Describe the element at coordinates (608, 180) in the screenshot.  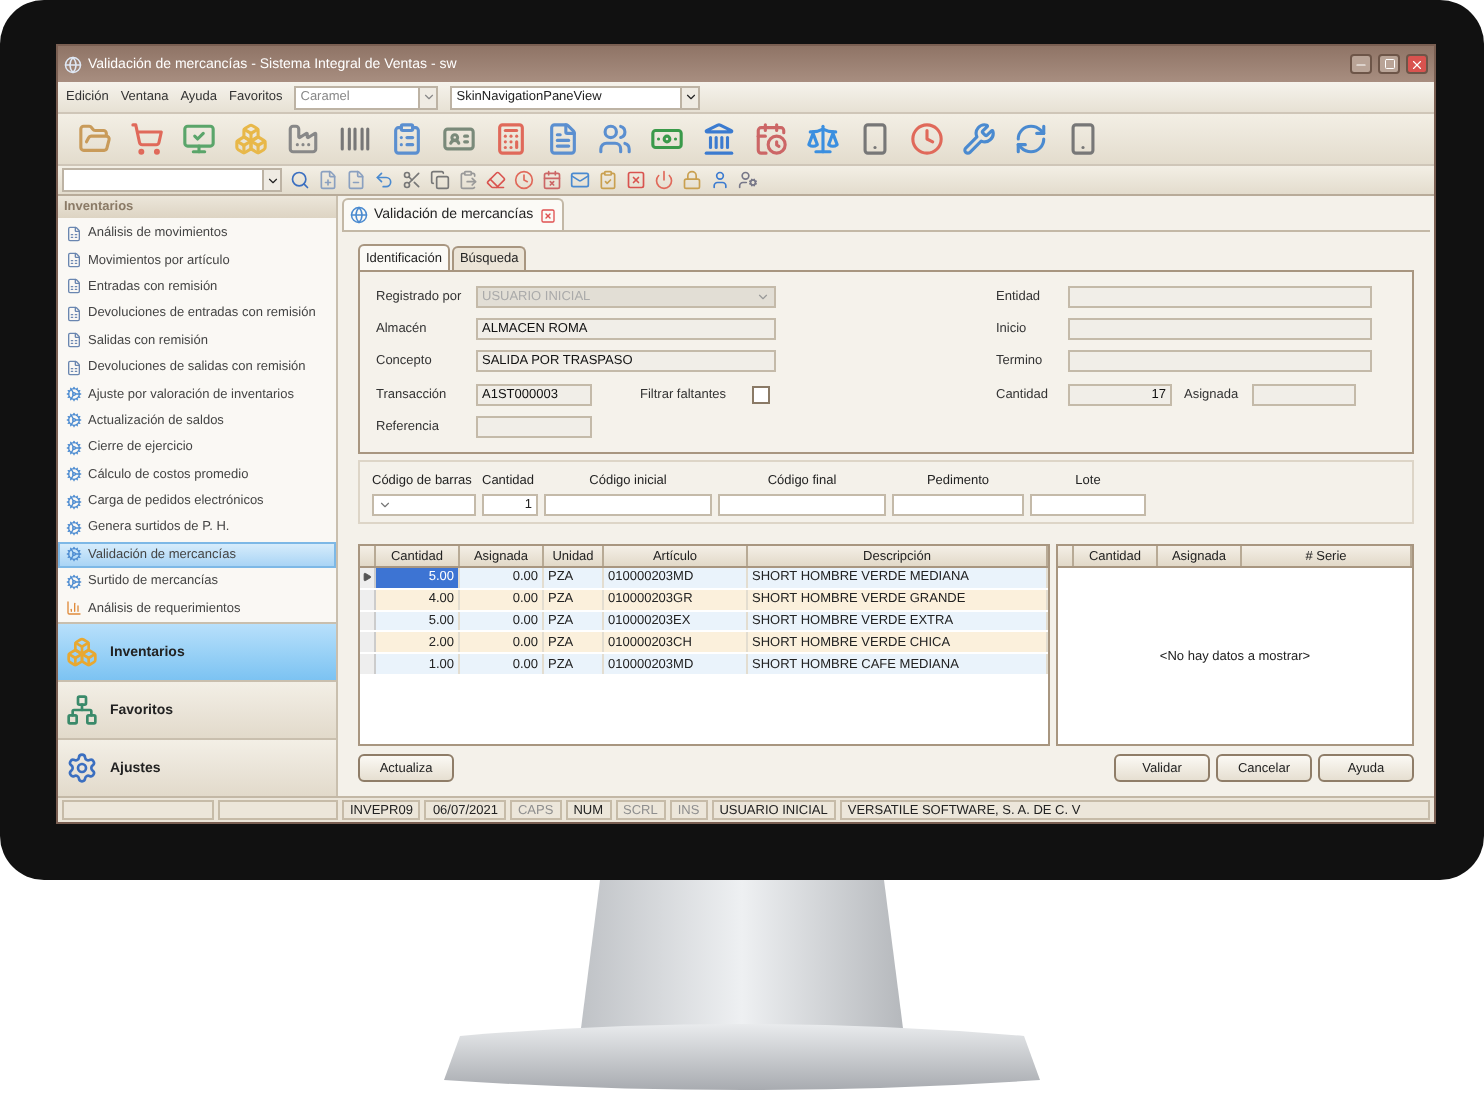
I see `clipboard-check-icon` at that location.